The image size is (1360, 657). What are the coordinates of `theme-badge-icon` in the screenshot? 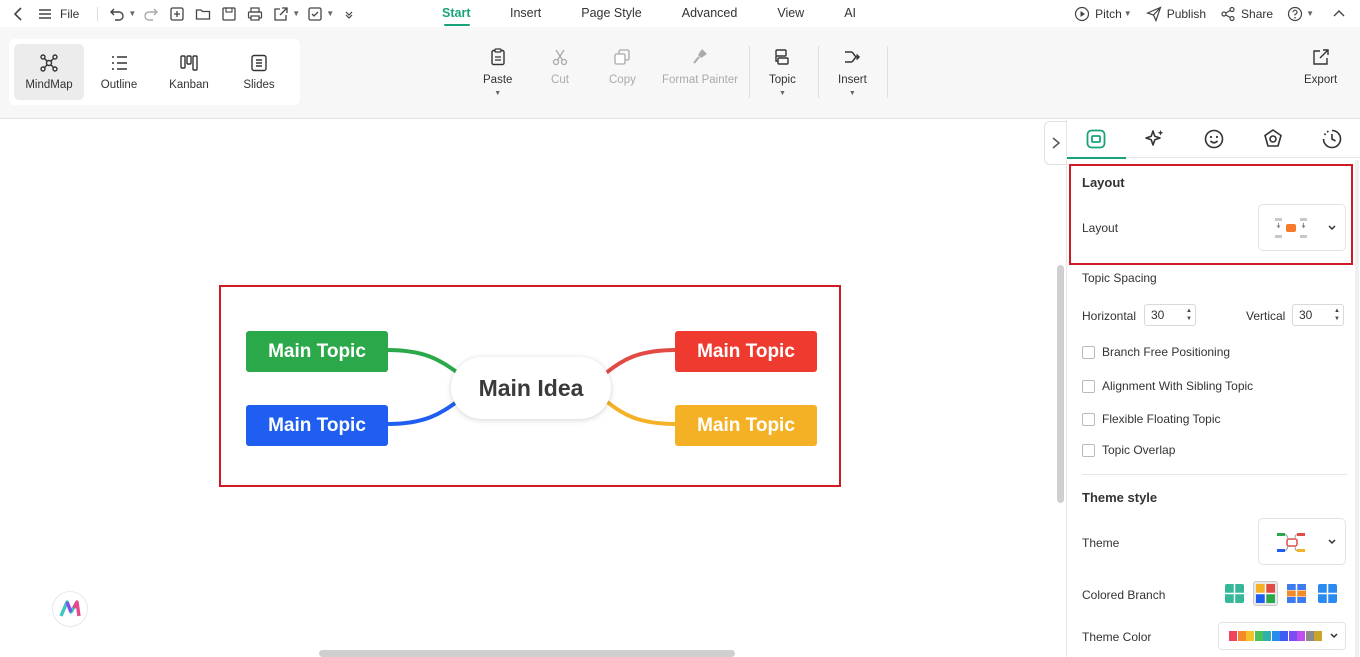 It's located at (1272, 138).